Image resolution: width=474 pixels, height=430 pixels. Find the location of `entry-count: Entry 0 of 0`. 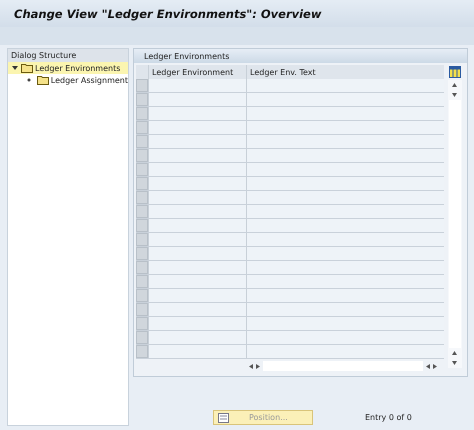

entry-count: Entry 0 of 0 is located at coordinates (388, 417).